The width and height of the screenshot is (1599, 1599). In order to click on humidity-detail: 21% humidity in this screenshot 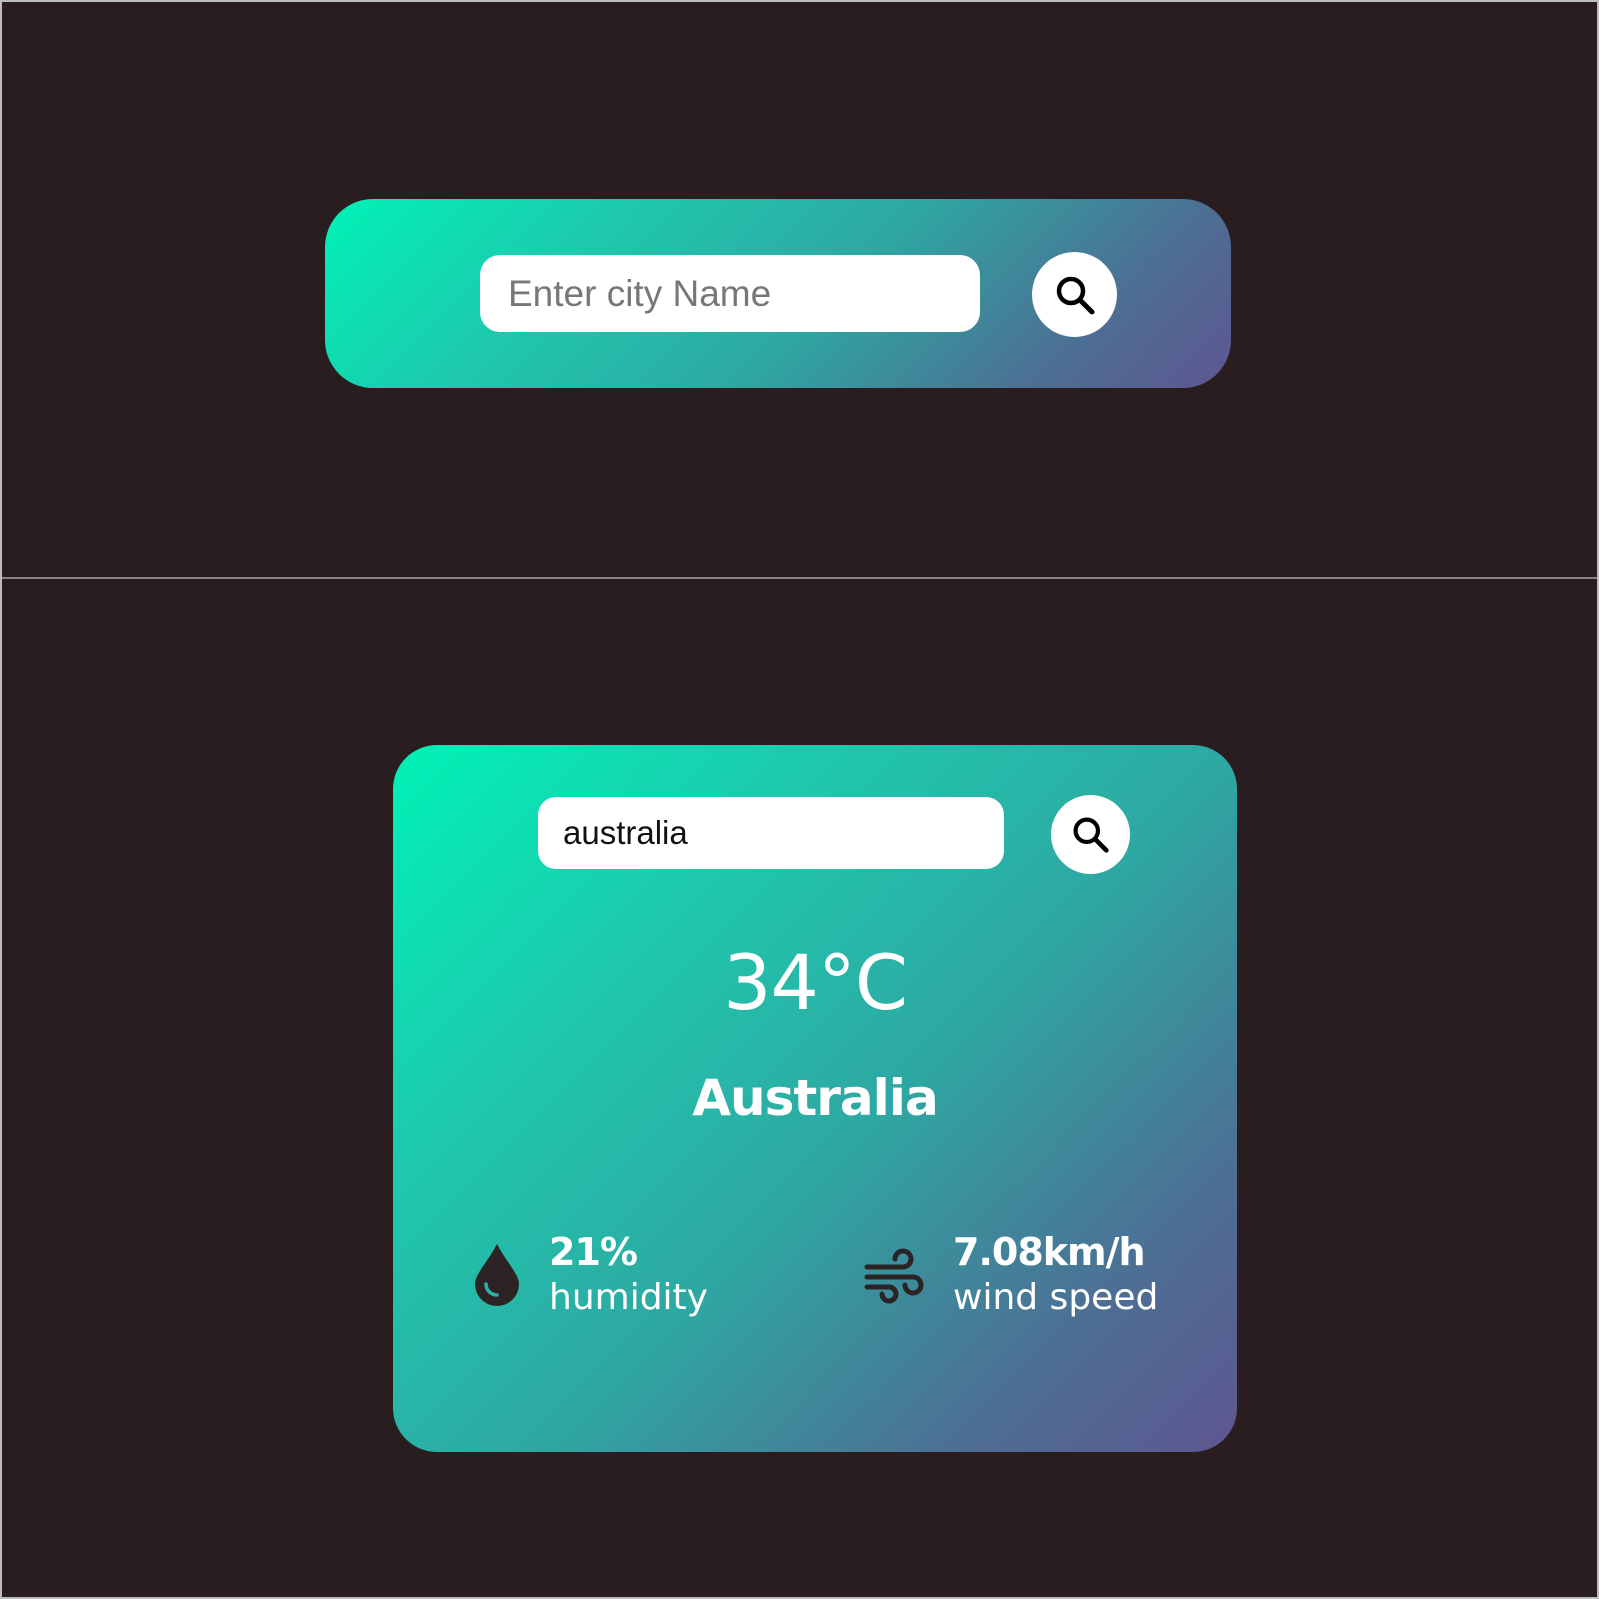, I will do `click(590, 1274)`.